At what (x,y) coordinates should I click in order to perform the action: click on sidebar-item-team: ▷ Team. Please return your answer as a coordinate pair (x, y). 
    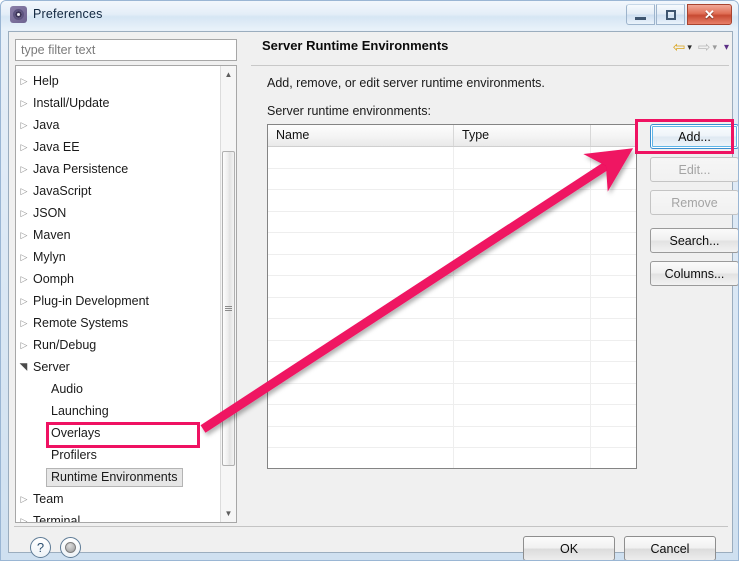
    Looking at the image, I should click on (118, 499).